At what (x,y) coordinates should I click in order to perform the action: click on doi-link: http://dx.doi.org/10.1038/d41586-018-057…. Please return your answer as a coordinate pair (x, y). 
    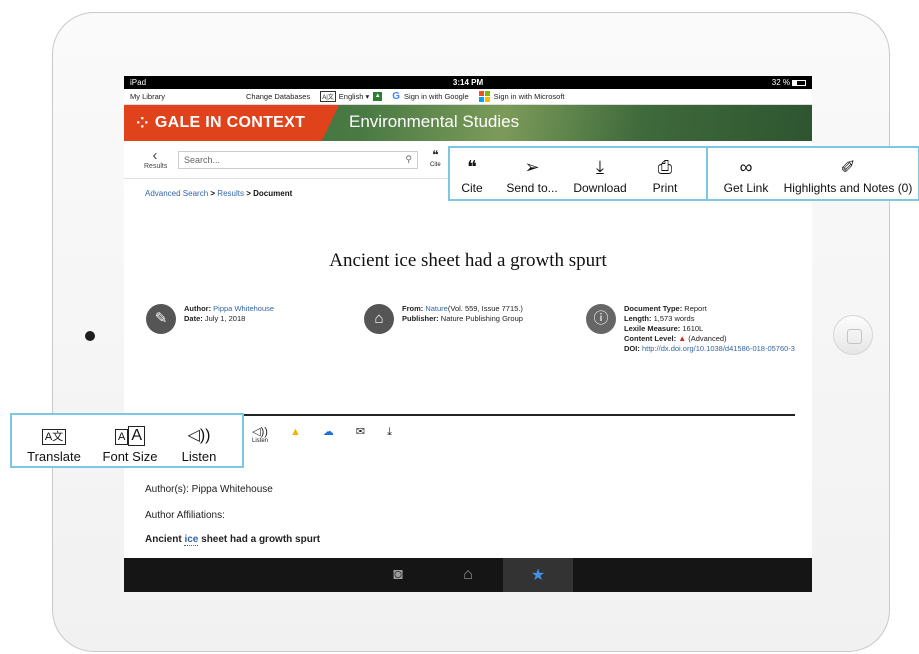
    Looking at the image, I should click on (718, 348).